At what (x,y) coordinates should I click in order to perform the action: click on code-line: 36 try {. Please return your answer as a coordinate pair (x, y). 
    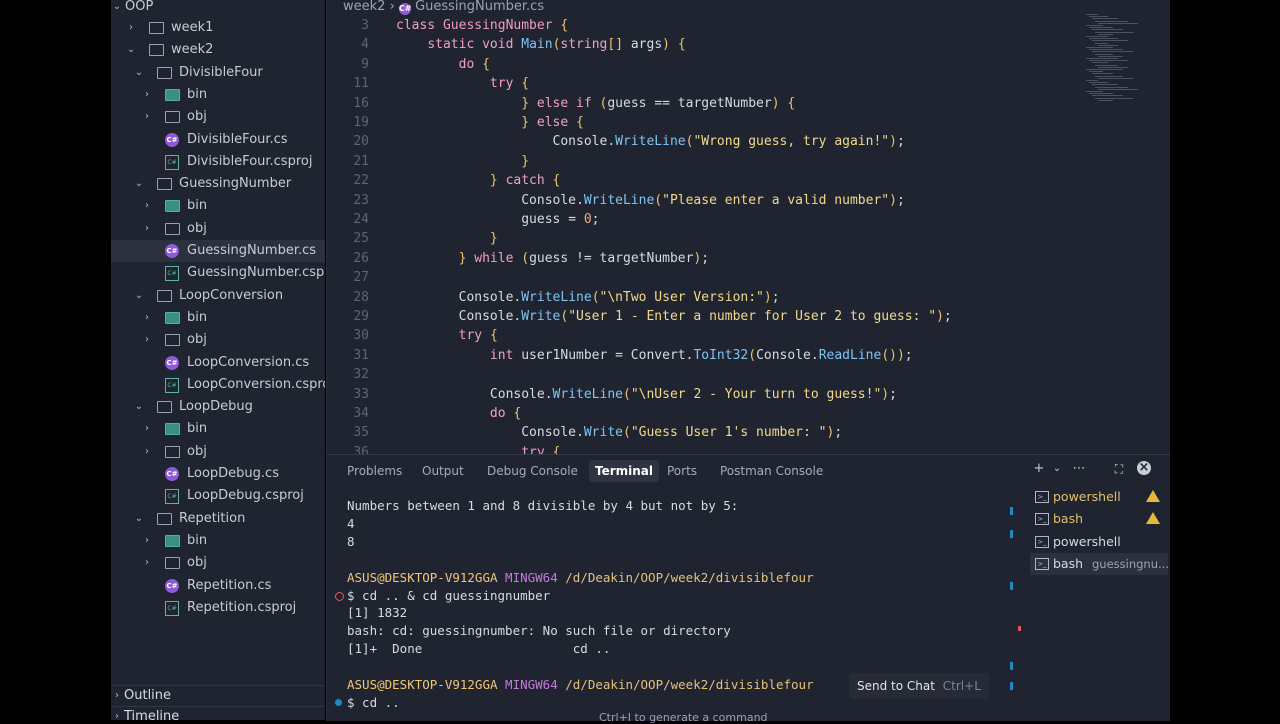
    Looking at the image, I should click on (748, 448).